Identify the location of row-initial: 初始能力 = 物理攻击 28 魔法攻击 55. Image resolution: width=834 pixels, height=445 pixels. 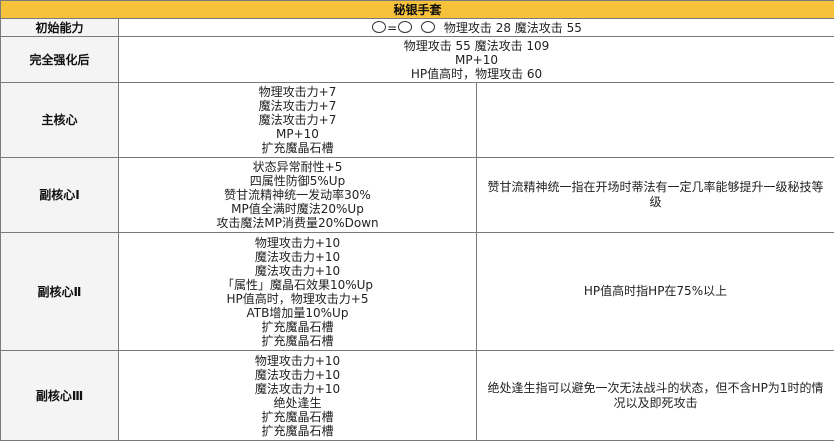
(417, 27).